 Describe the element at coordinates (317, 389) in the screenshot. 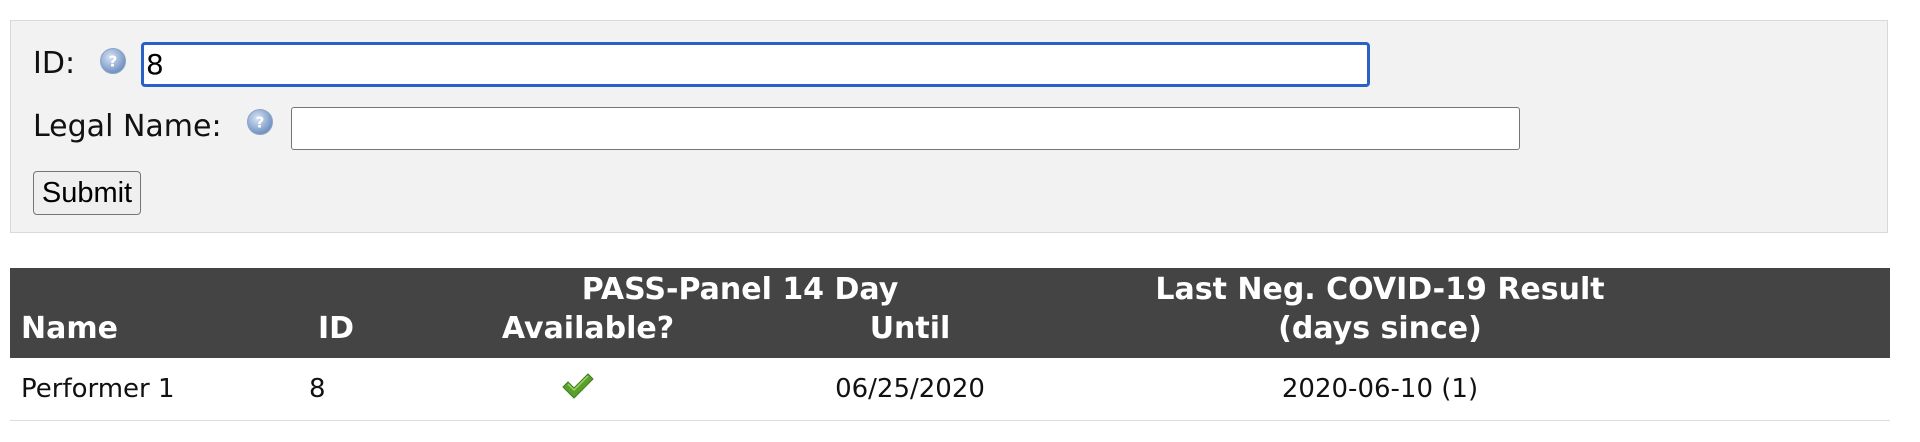

I see `cell-id: 8` at that location.